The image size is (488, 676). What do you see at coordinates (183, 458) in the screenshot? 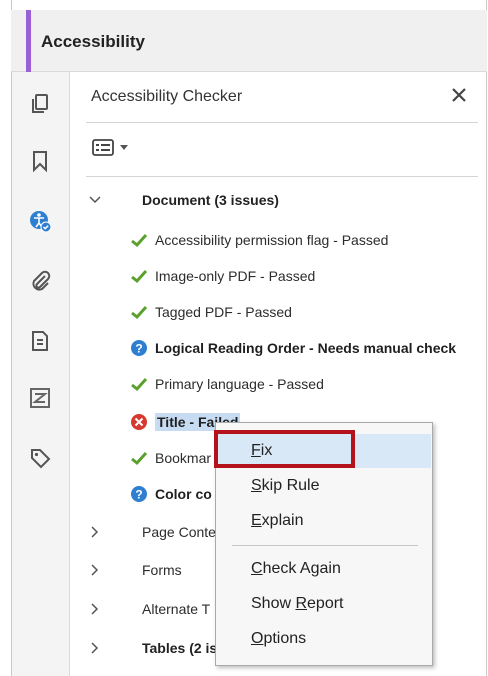
I see `tree-item-label: Bookmar` at bounding box center [183, 458].